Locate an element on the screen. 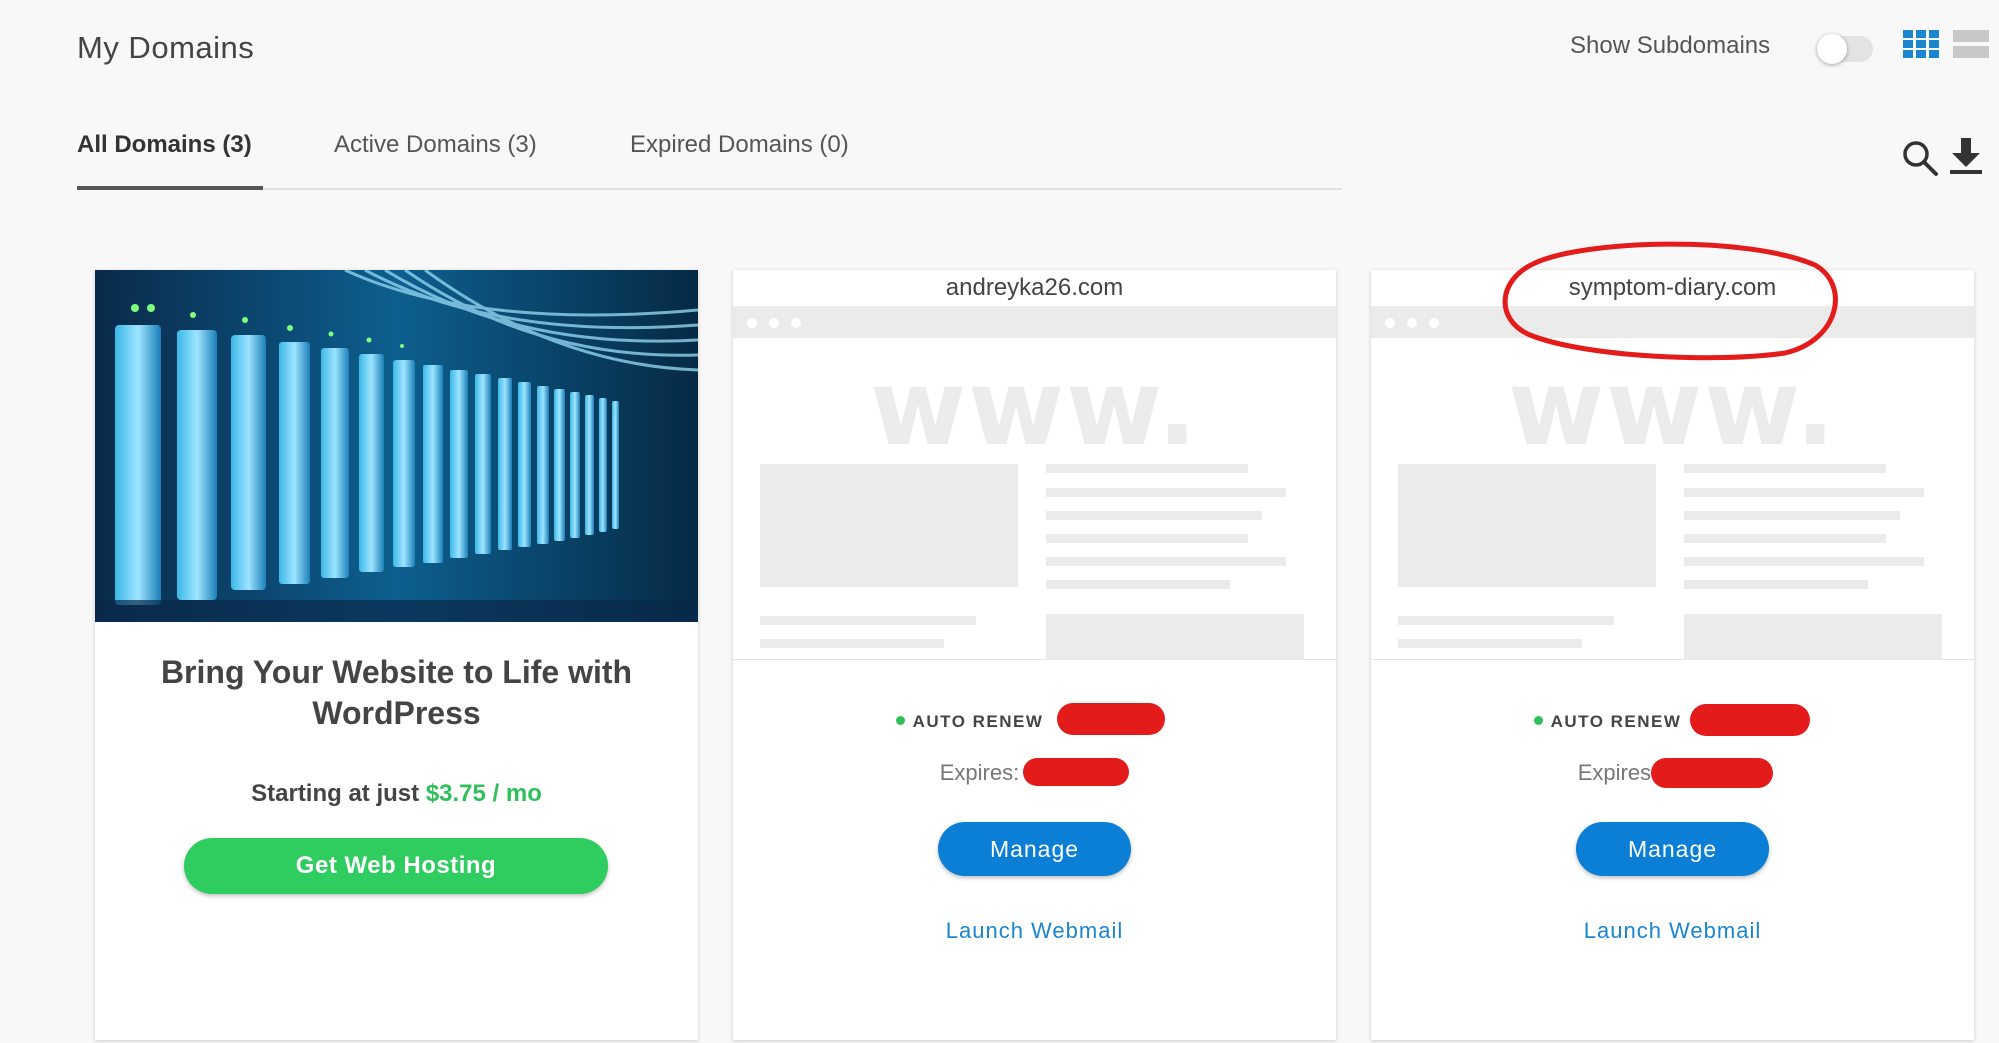 The height and width of the screenshot is (1043, 1999). tab-all-domains: All Domains (3) is located at coordinates (170, 159).